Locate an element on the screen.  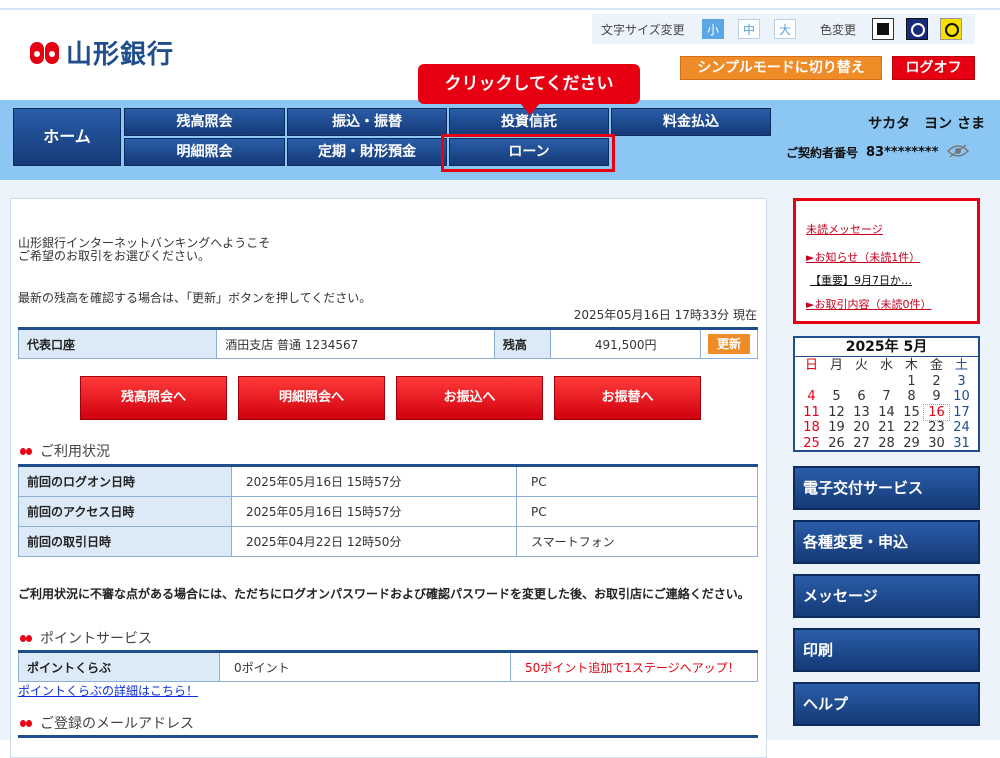
calendar-day: 15 is located at coordinates (911, 412).